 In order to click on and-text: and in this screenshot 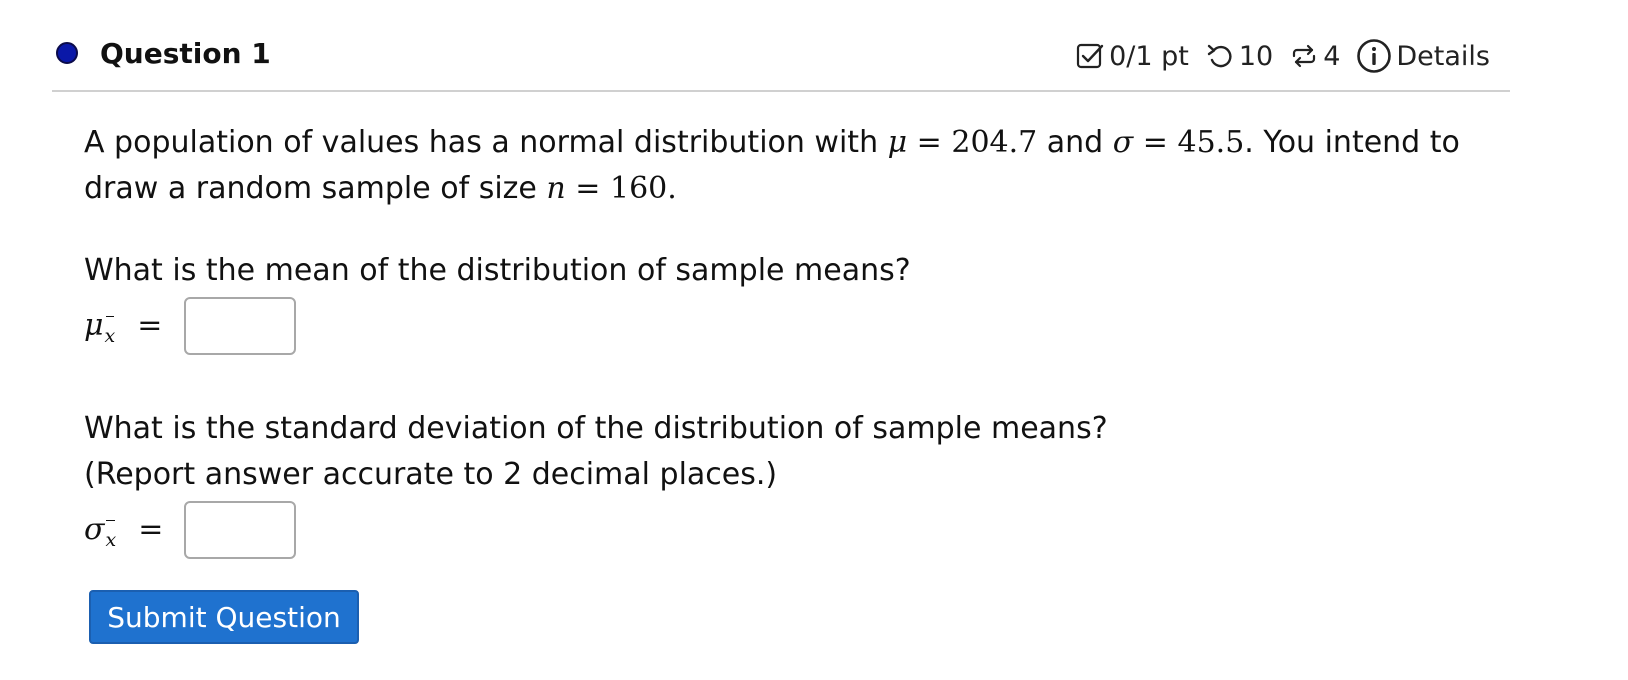, I will do `click(1075, 142)`.